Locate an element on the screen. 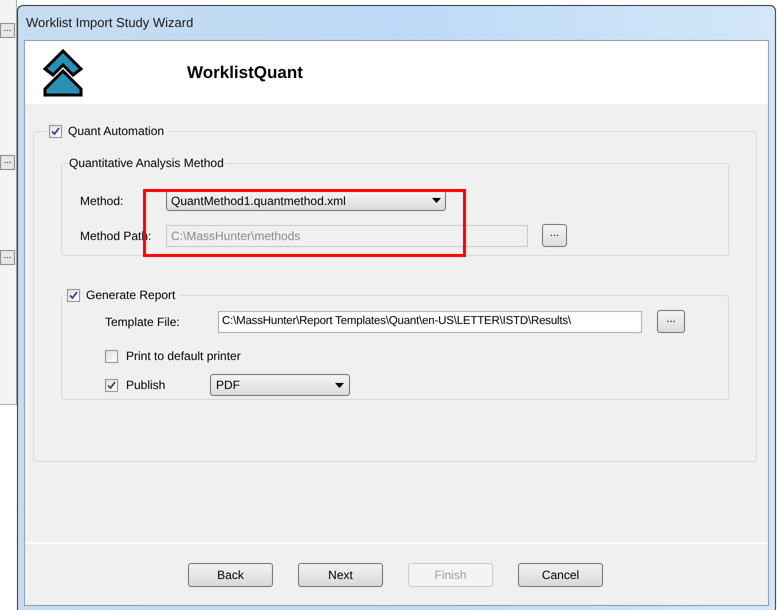  method-dropdown: QuantMethod1.quantmethod.xml is located at coordinates (306, 200).